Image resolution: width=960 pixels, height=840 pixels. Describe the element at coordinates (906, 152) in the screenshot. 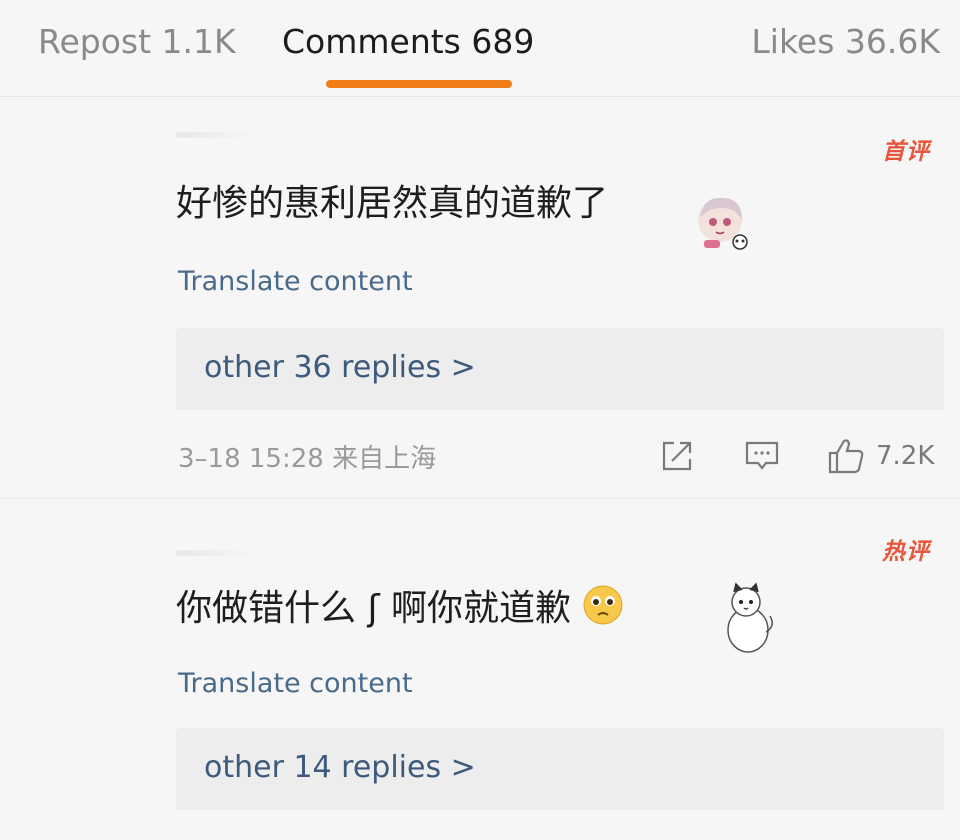

I see `first-comment-badge: 首评` at that location.